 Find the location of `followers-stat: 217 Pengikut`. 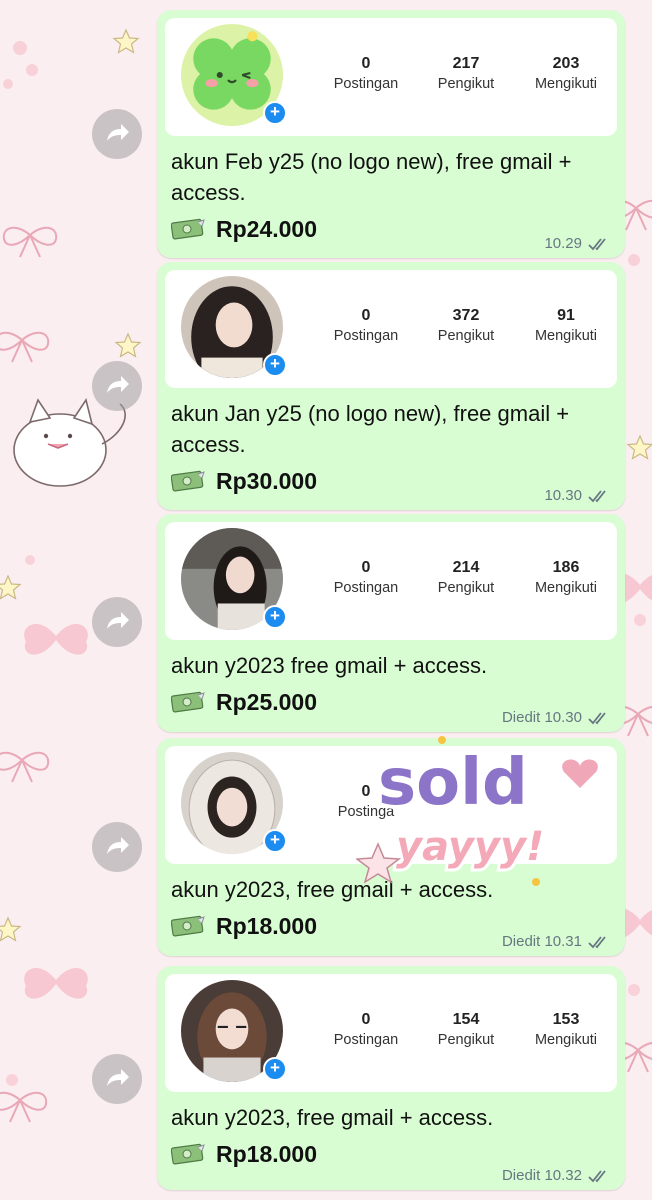

followers-stat: 217 Pengikut is located at coordinates (466, 74).